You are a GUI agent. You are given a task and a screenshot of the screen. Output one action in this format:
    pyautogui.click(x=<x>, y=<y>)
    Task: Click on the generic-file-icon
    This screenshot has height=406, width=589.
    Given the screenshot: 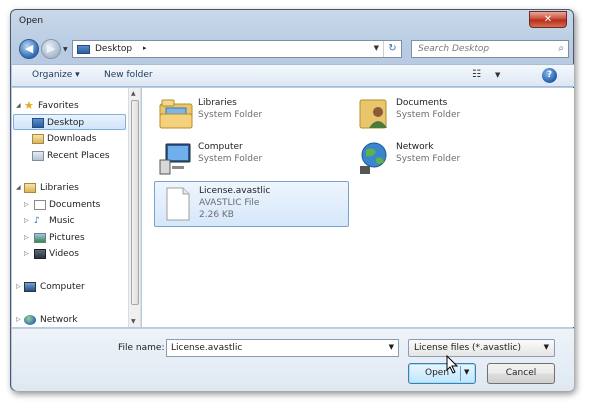 What is the action you would take?
    pyautogui.click(x=178, y=204)
    